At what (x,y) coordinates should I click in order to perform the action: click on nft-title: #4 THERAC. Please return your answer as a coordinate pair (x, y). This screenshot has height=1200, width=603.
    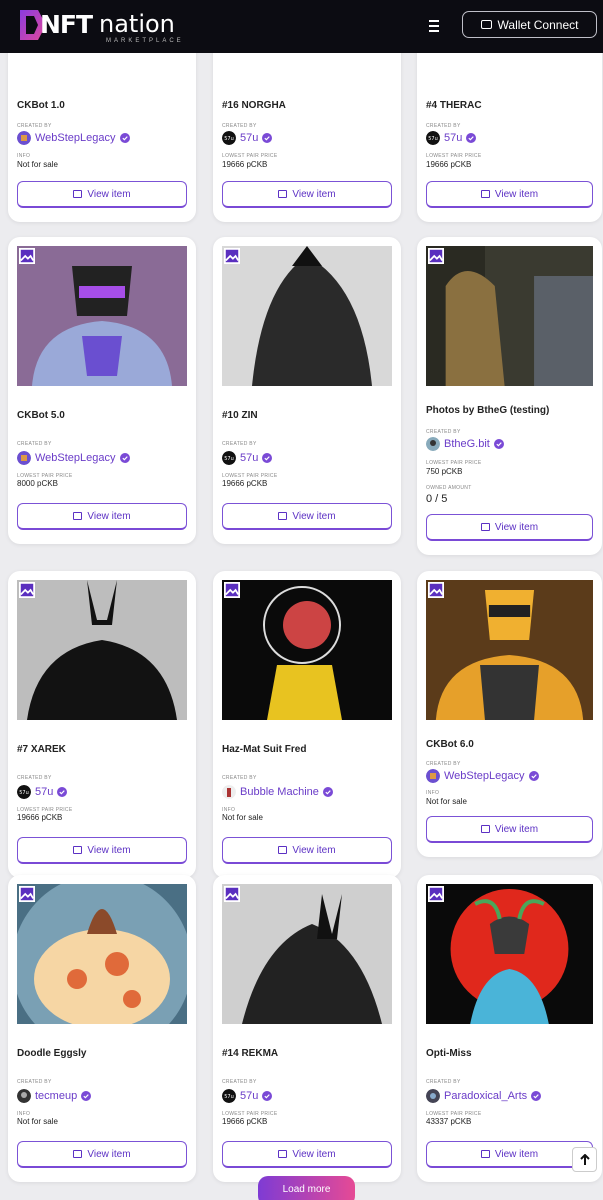
    Looking at the image, I should click on (454, 105).